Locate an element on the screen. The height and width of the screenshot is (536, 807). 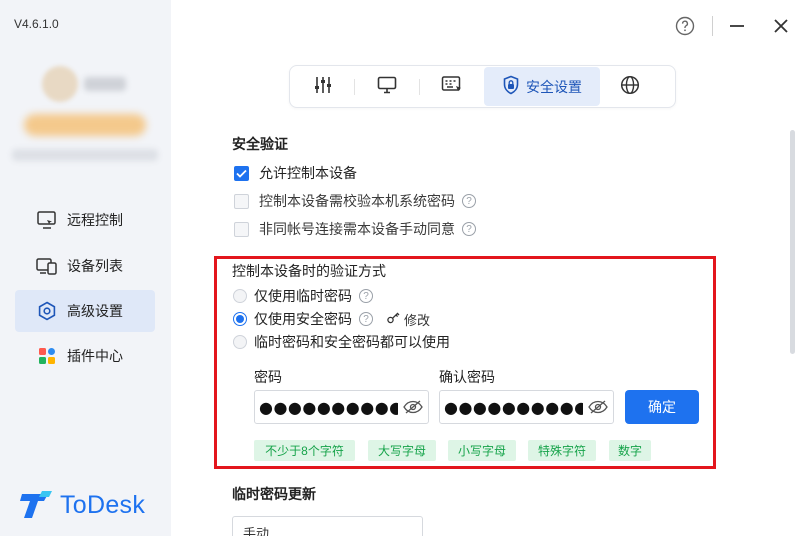
sidebar-item-label: 设备列表 is located at coordinates (95, 266).